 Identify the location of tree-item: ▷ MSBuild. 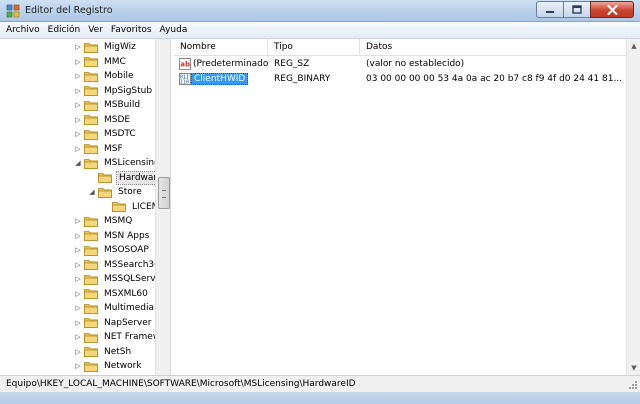
(108, 105).